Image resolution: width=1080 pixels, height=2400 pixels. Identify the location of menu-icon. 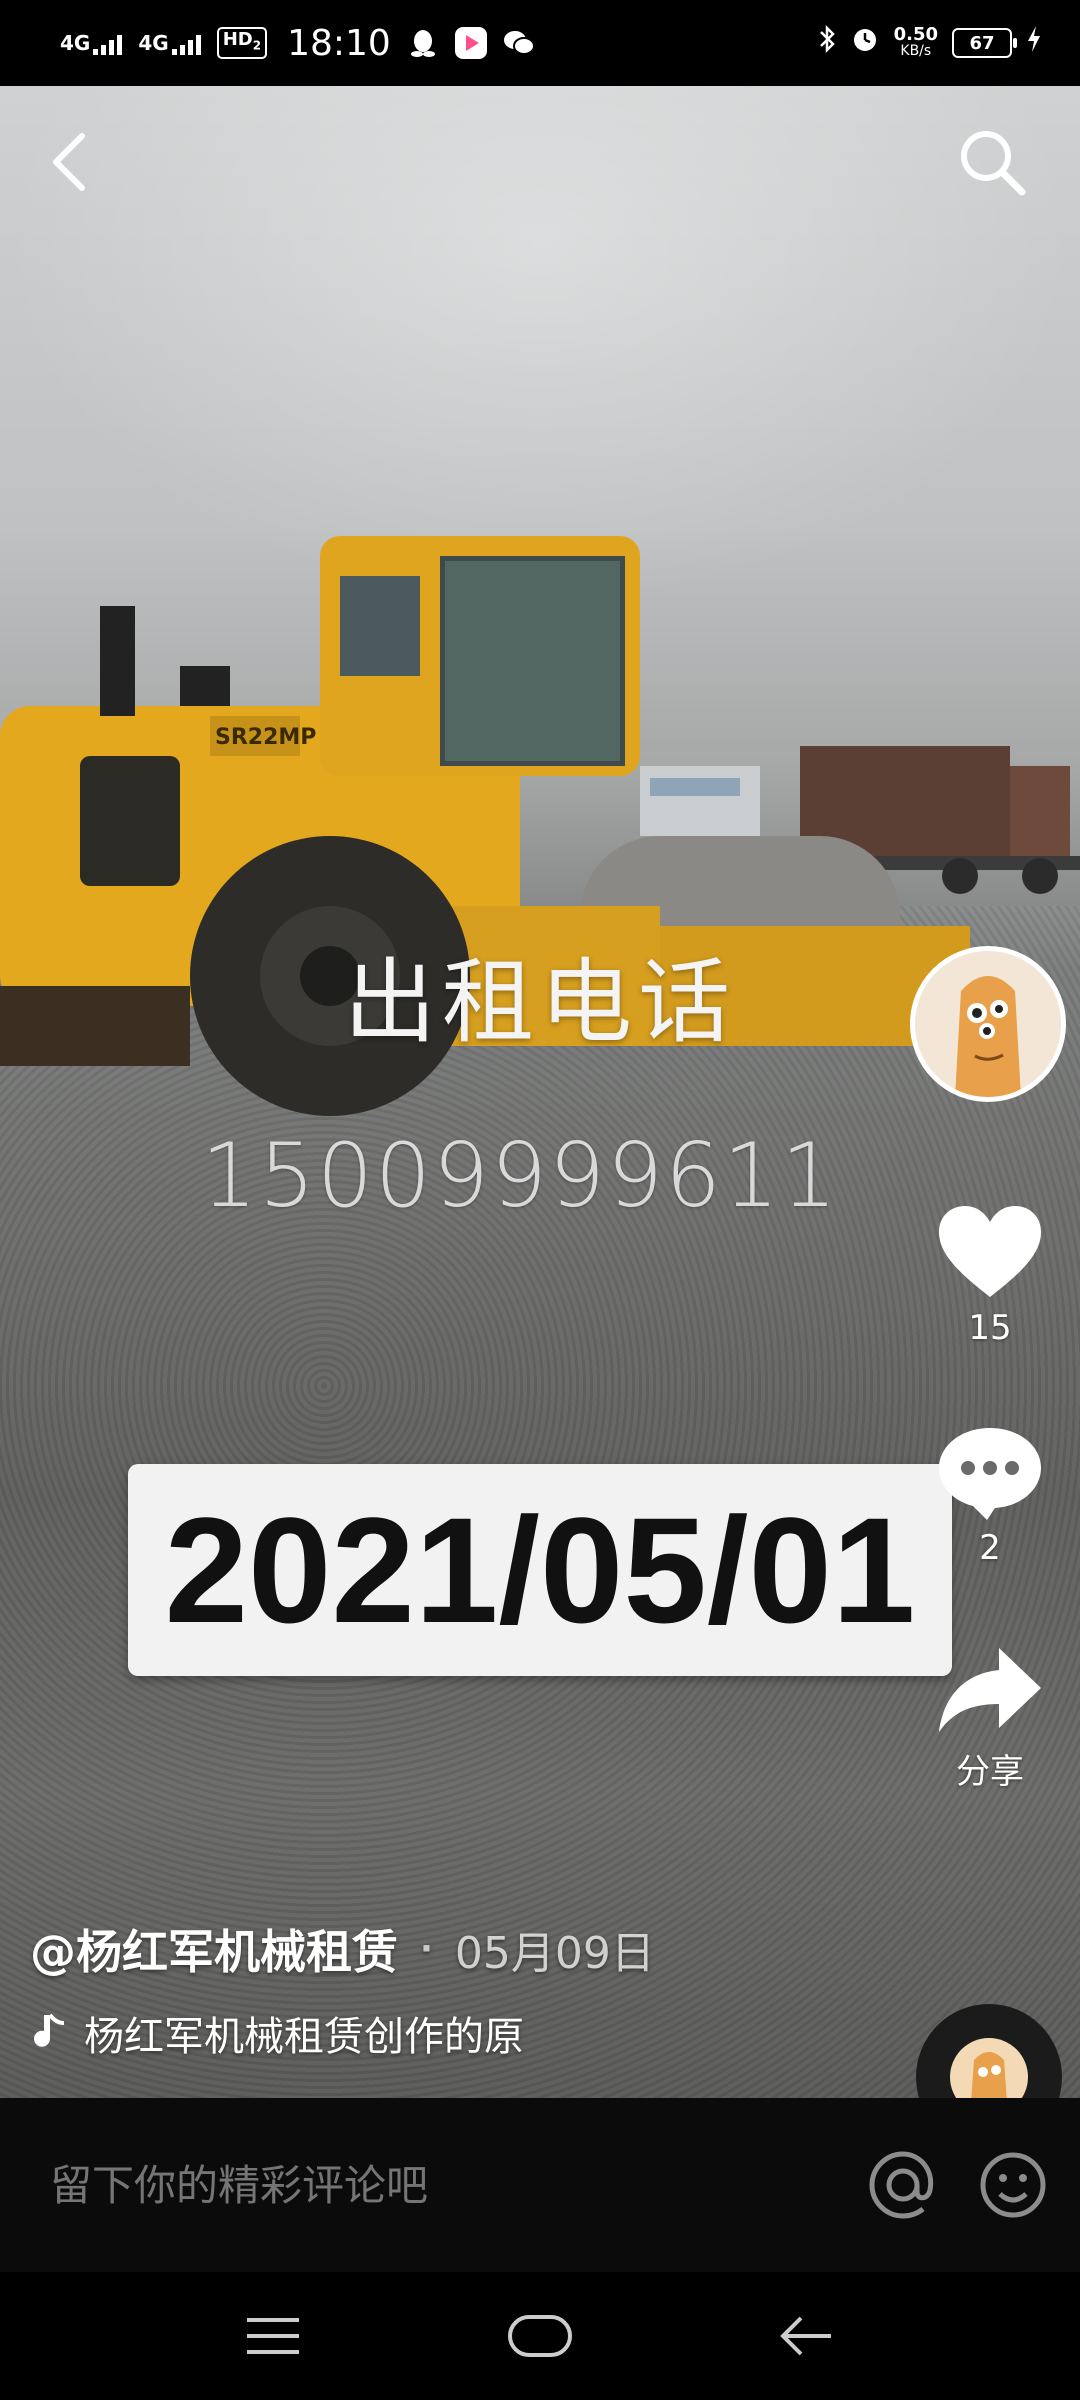
(273, 2336).